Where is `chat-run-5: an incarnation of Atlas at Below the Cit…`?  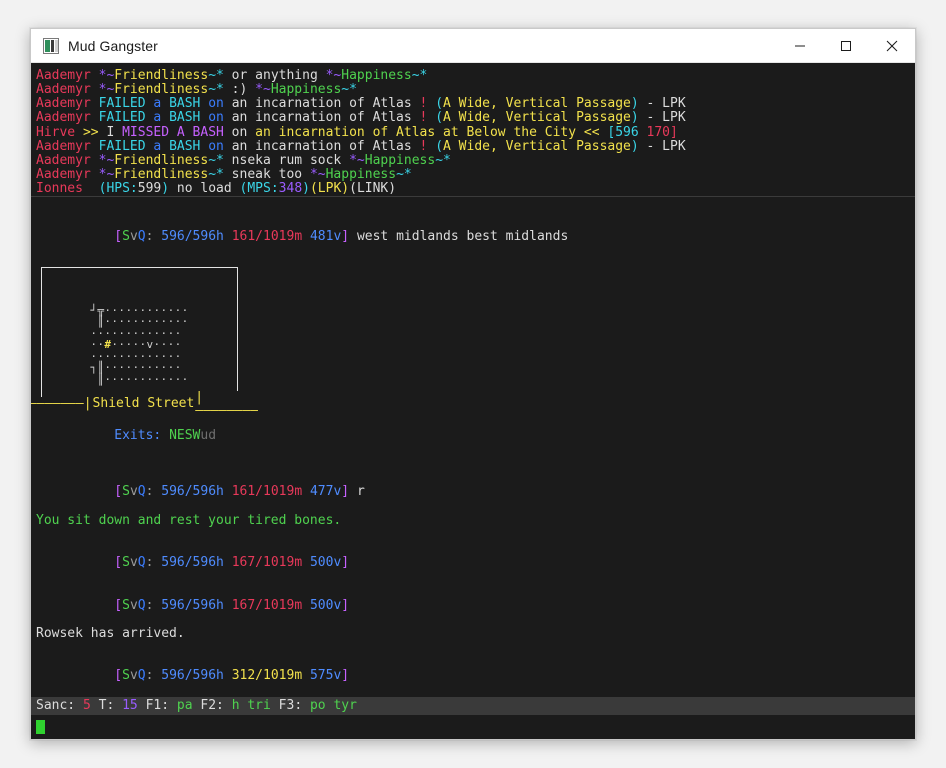
chat-run-5: an incarnation of Atlas at Below the Cit… is located at coordinates (427, 132).